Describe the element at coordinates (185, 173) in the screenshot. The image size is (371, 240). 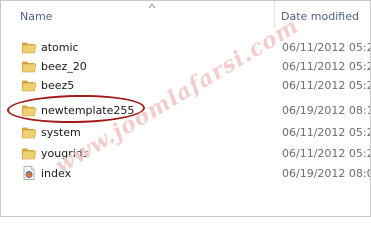
I see `list-item: index 06/19/2012 08:03` at that location.